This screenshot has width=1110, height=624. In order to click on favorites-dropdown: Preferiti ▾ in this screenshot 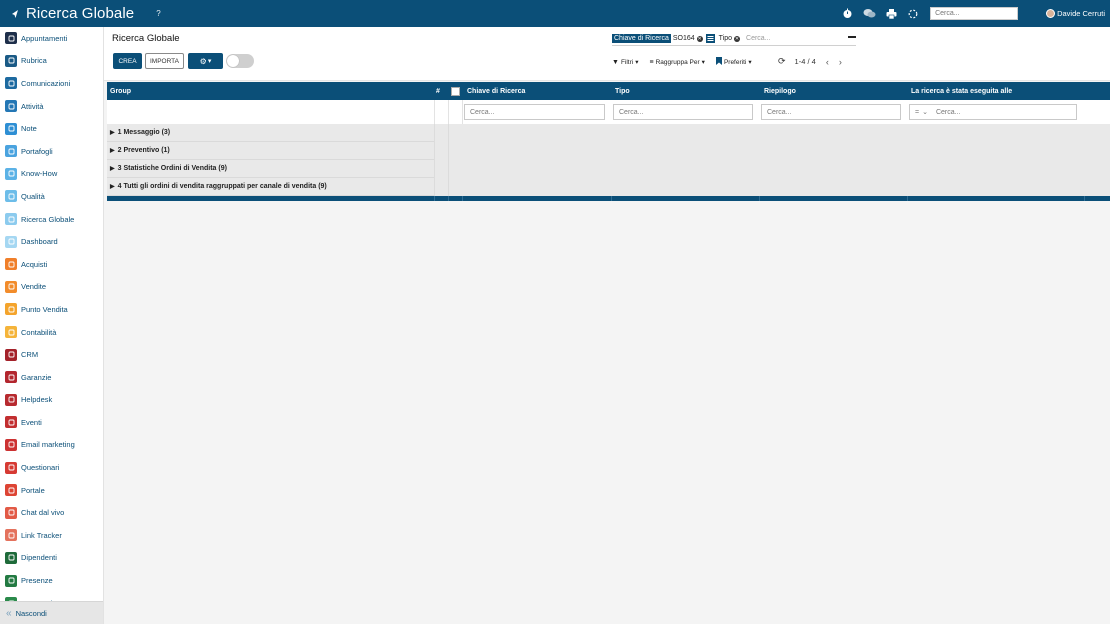, I will do `click(733, 62)`.